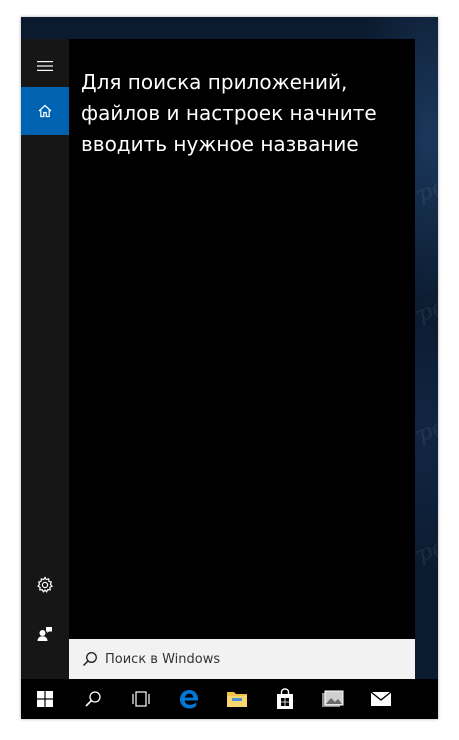 The height and width of the screenshot is (740, 459). I want to click on mail-button, so click(381, 699).